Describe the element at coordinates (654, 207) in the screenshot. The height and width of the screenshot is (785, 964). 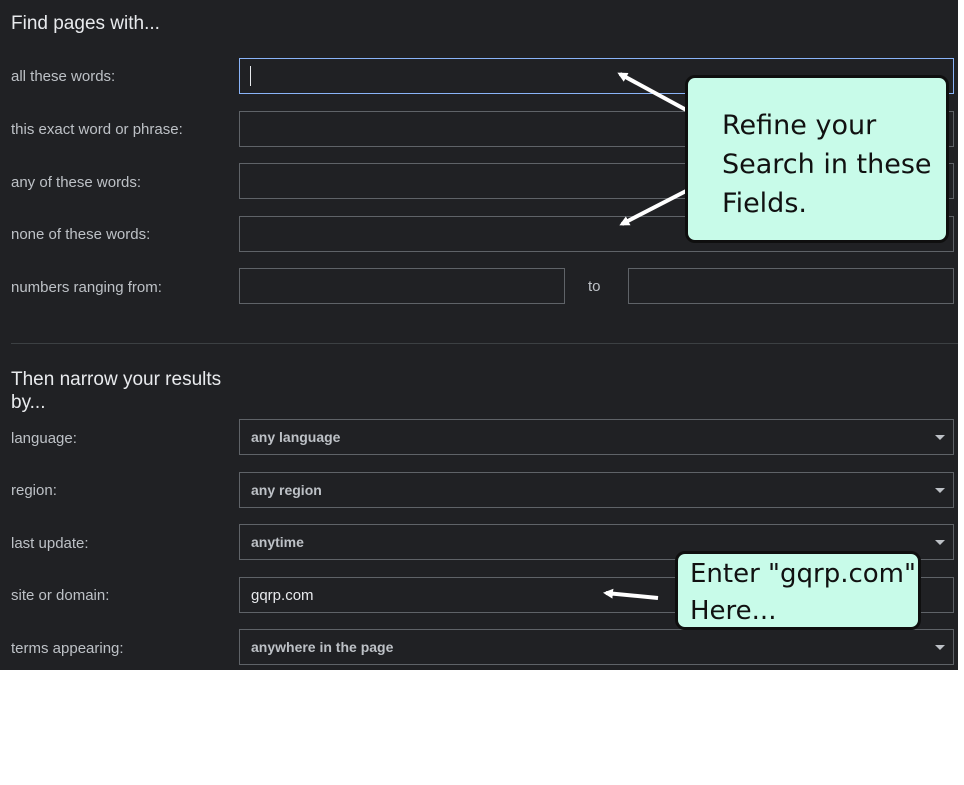
I see `arrow-to-none-words` at that location.